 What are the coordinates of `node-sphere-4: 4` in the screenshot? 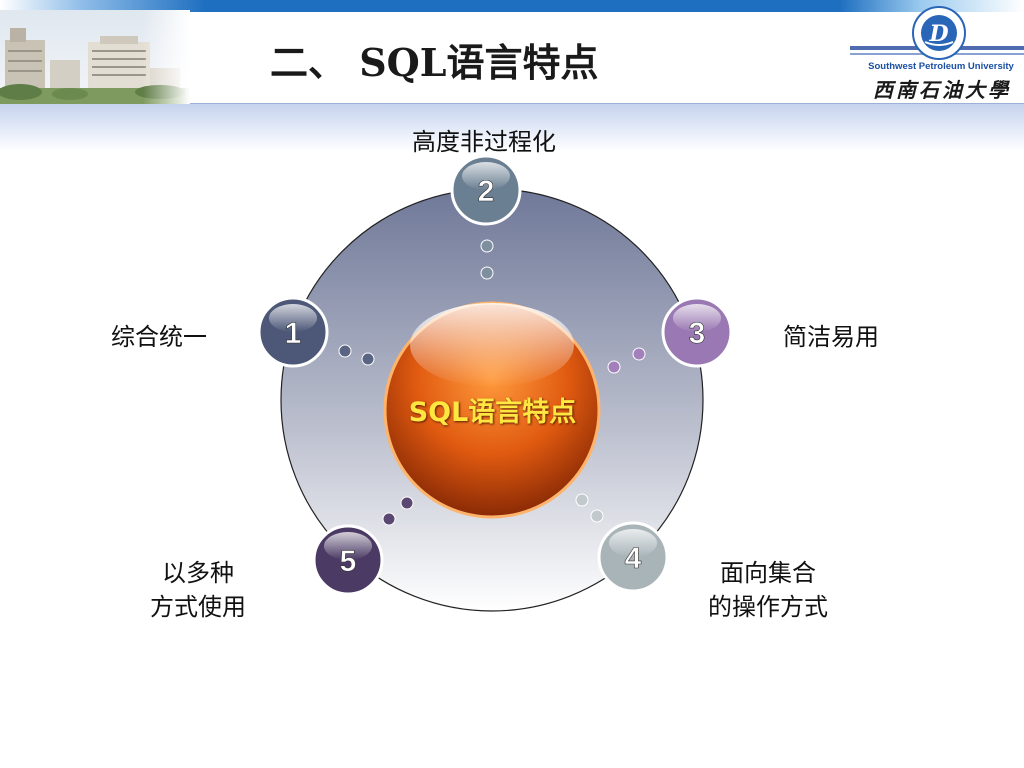 It's located at (633, 557).